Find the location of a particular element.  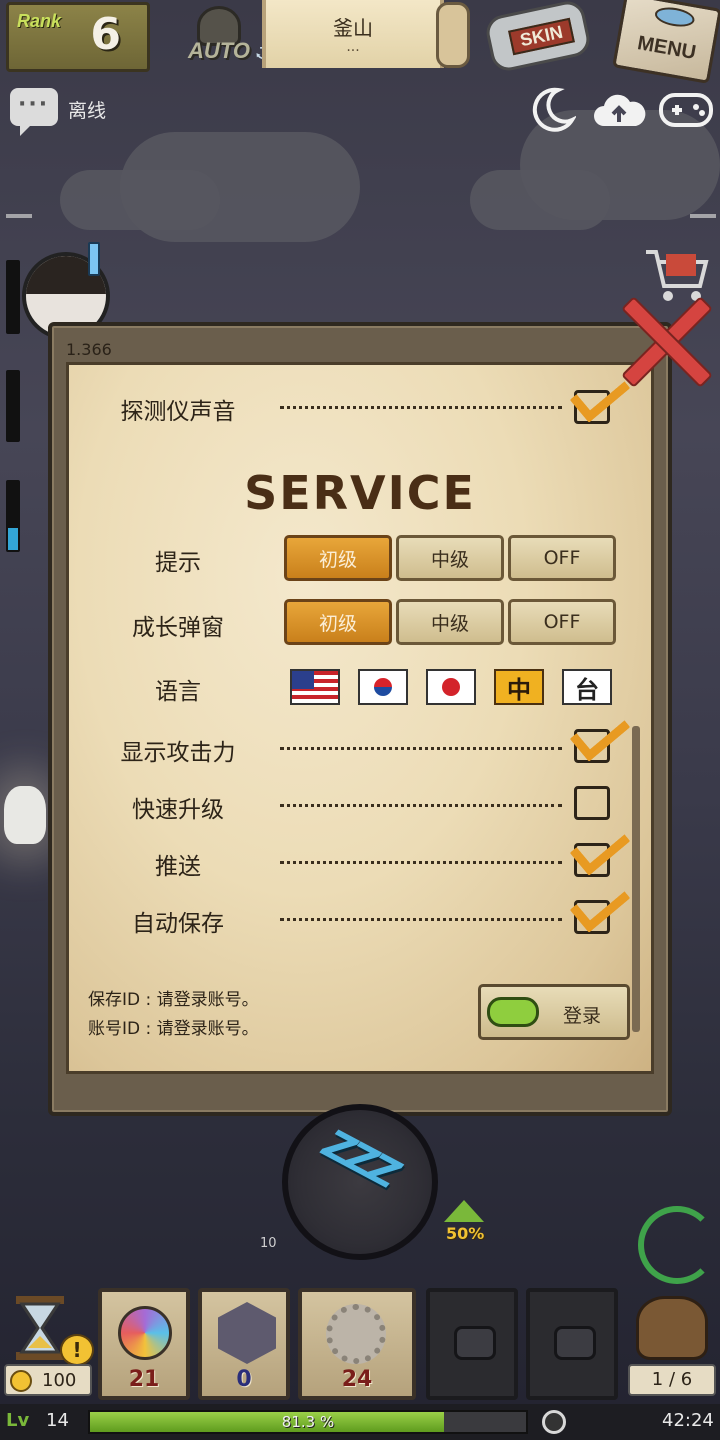

zh-flag-icon: 中 is located at coordinates (519, 687).